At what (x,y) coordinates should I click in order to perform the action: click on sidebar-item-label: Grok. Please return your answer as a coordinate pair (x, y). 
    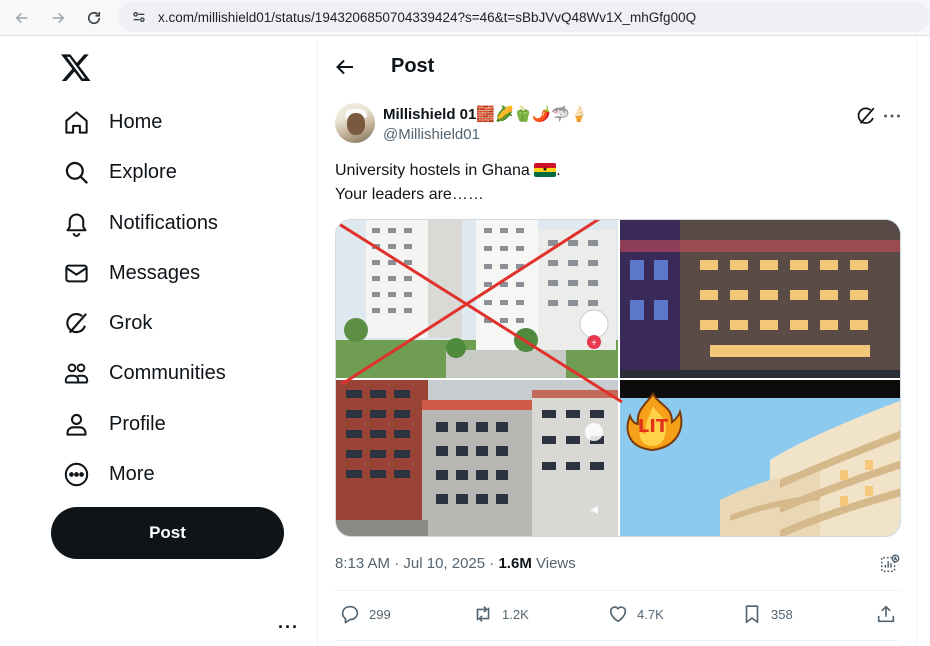
    Looking at the image, I should click on (131, 322).